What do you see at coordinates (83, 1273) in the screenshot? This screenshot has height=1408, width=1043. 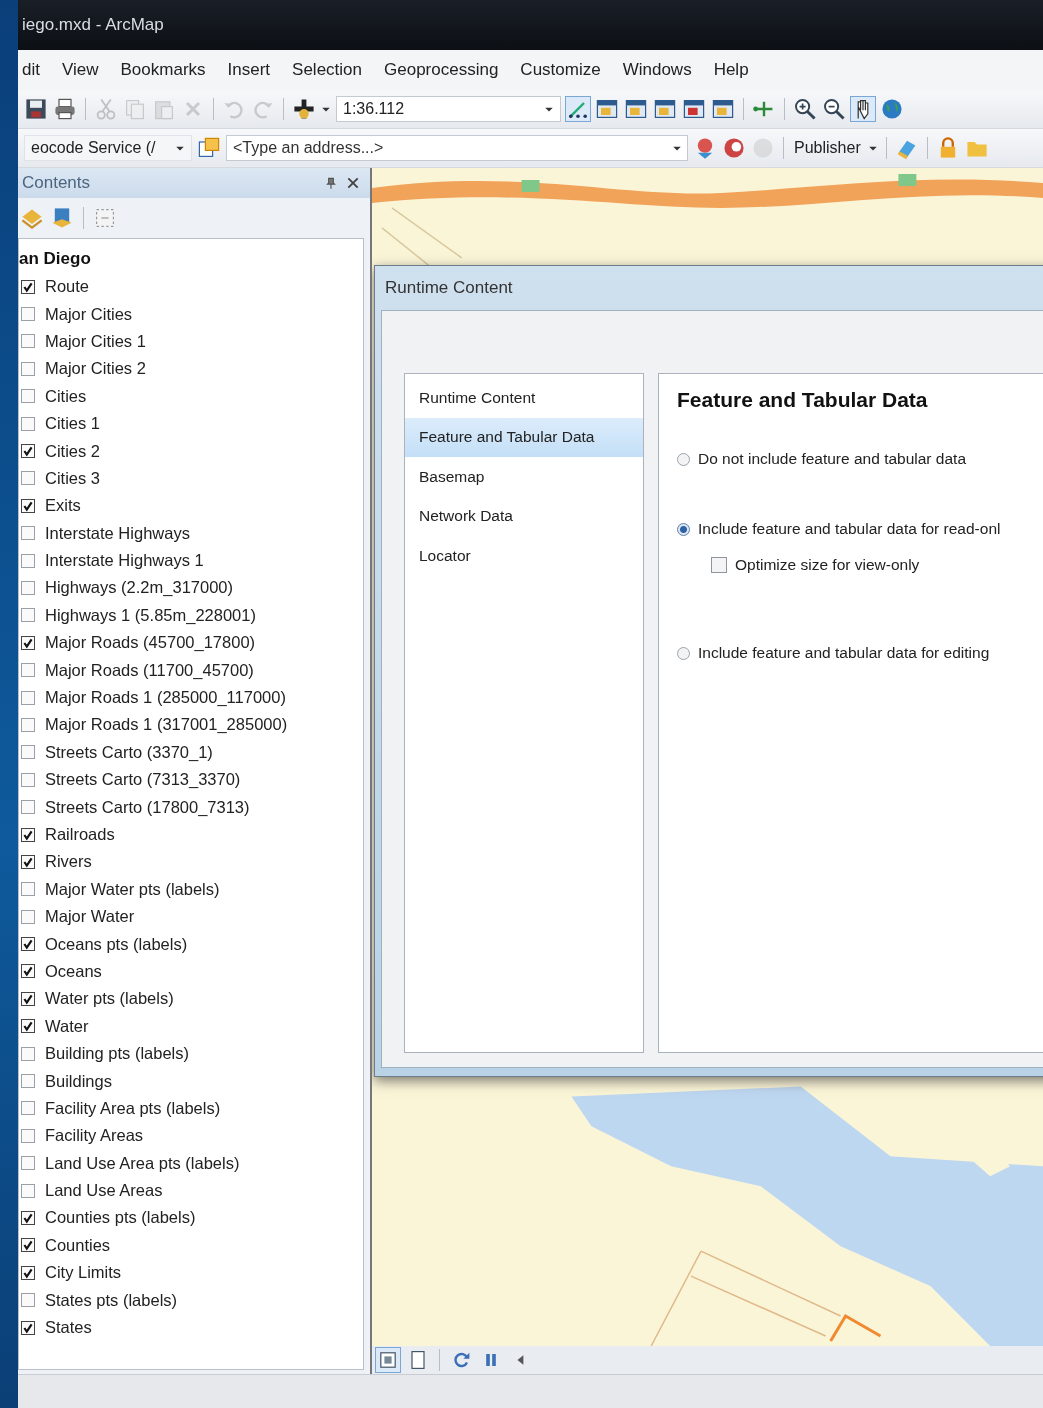 I see `layer-name: City Limits` at bounding box center [83, 1273].